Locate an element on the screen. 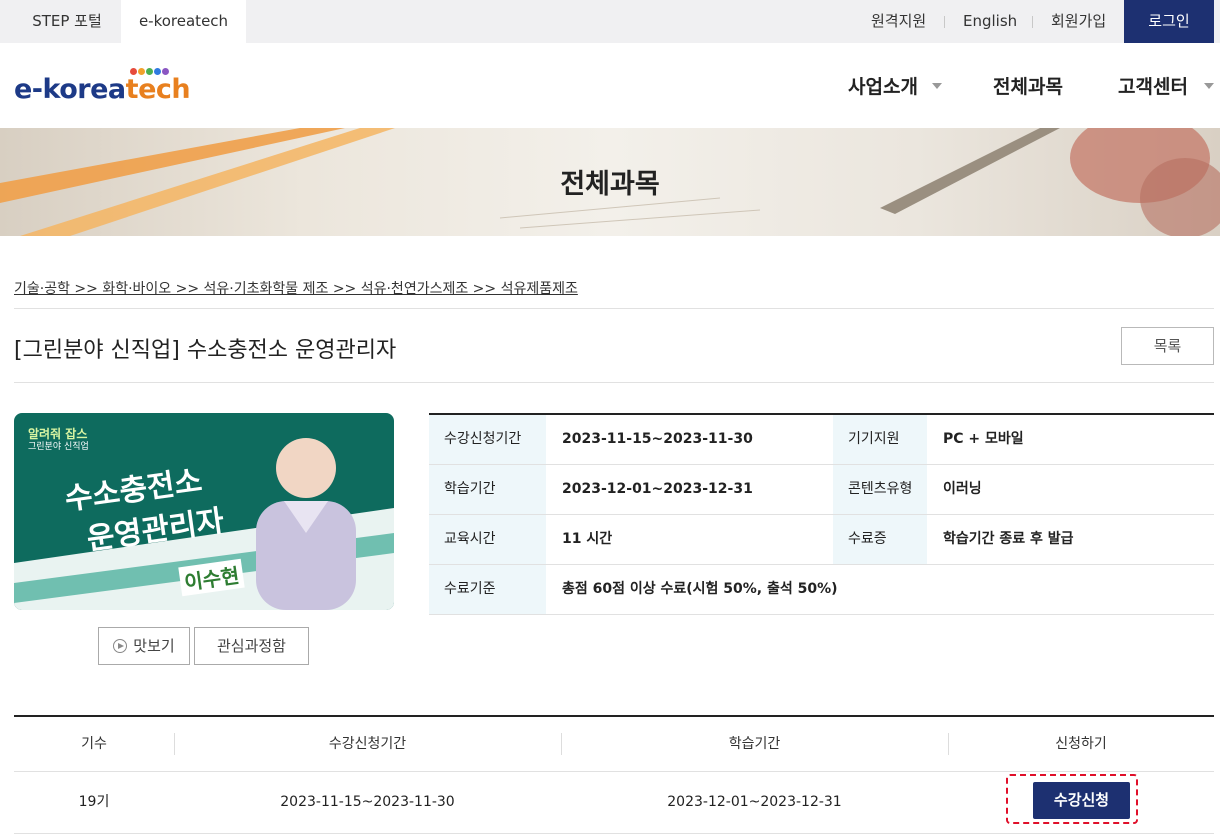  play-icon is located at coordinates (120, 646).